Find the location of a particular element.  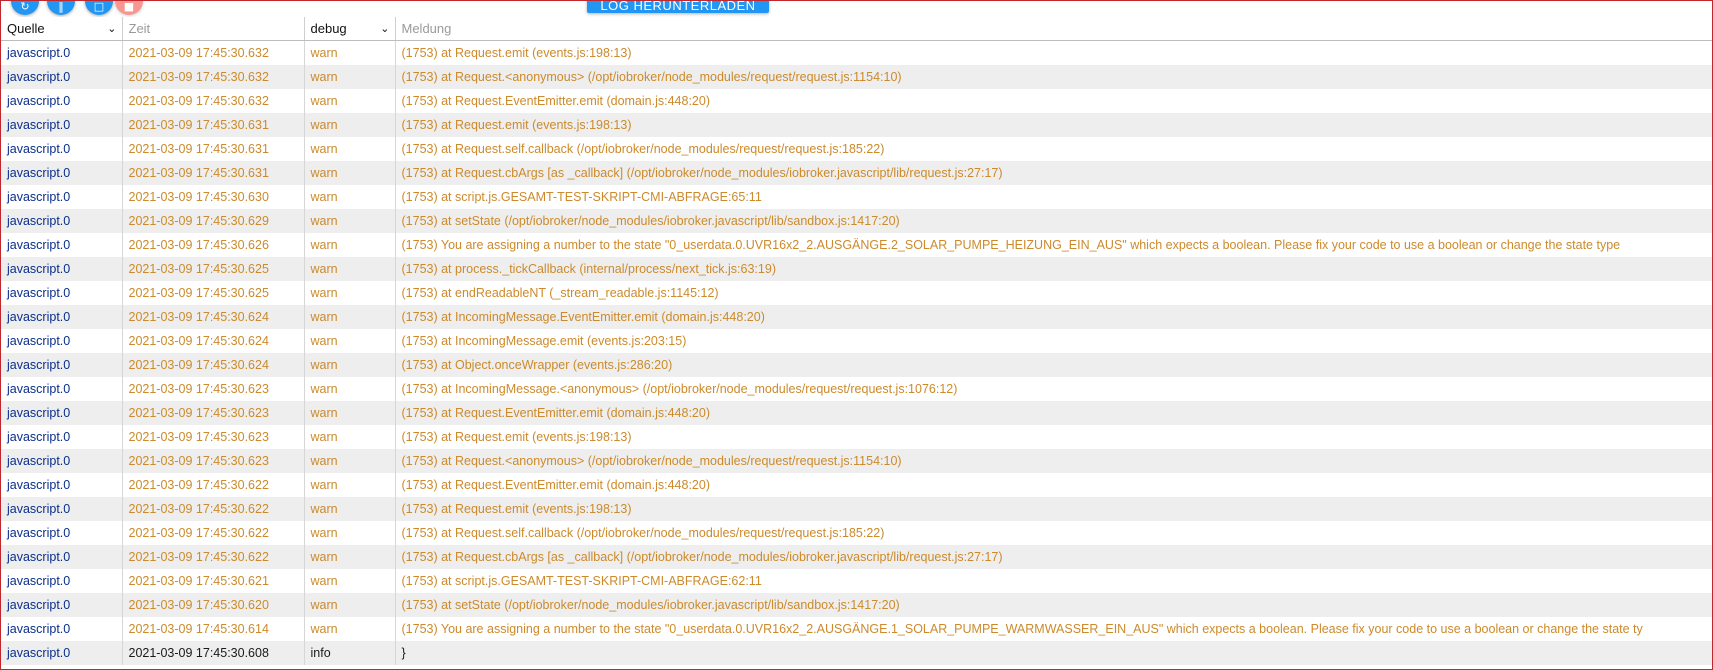

refresh-icon: ↻ is located at coordinates (25, 6).